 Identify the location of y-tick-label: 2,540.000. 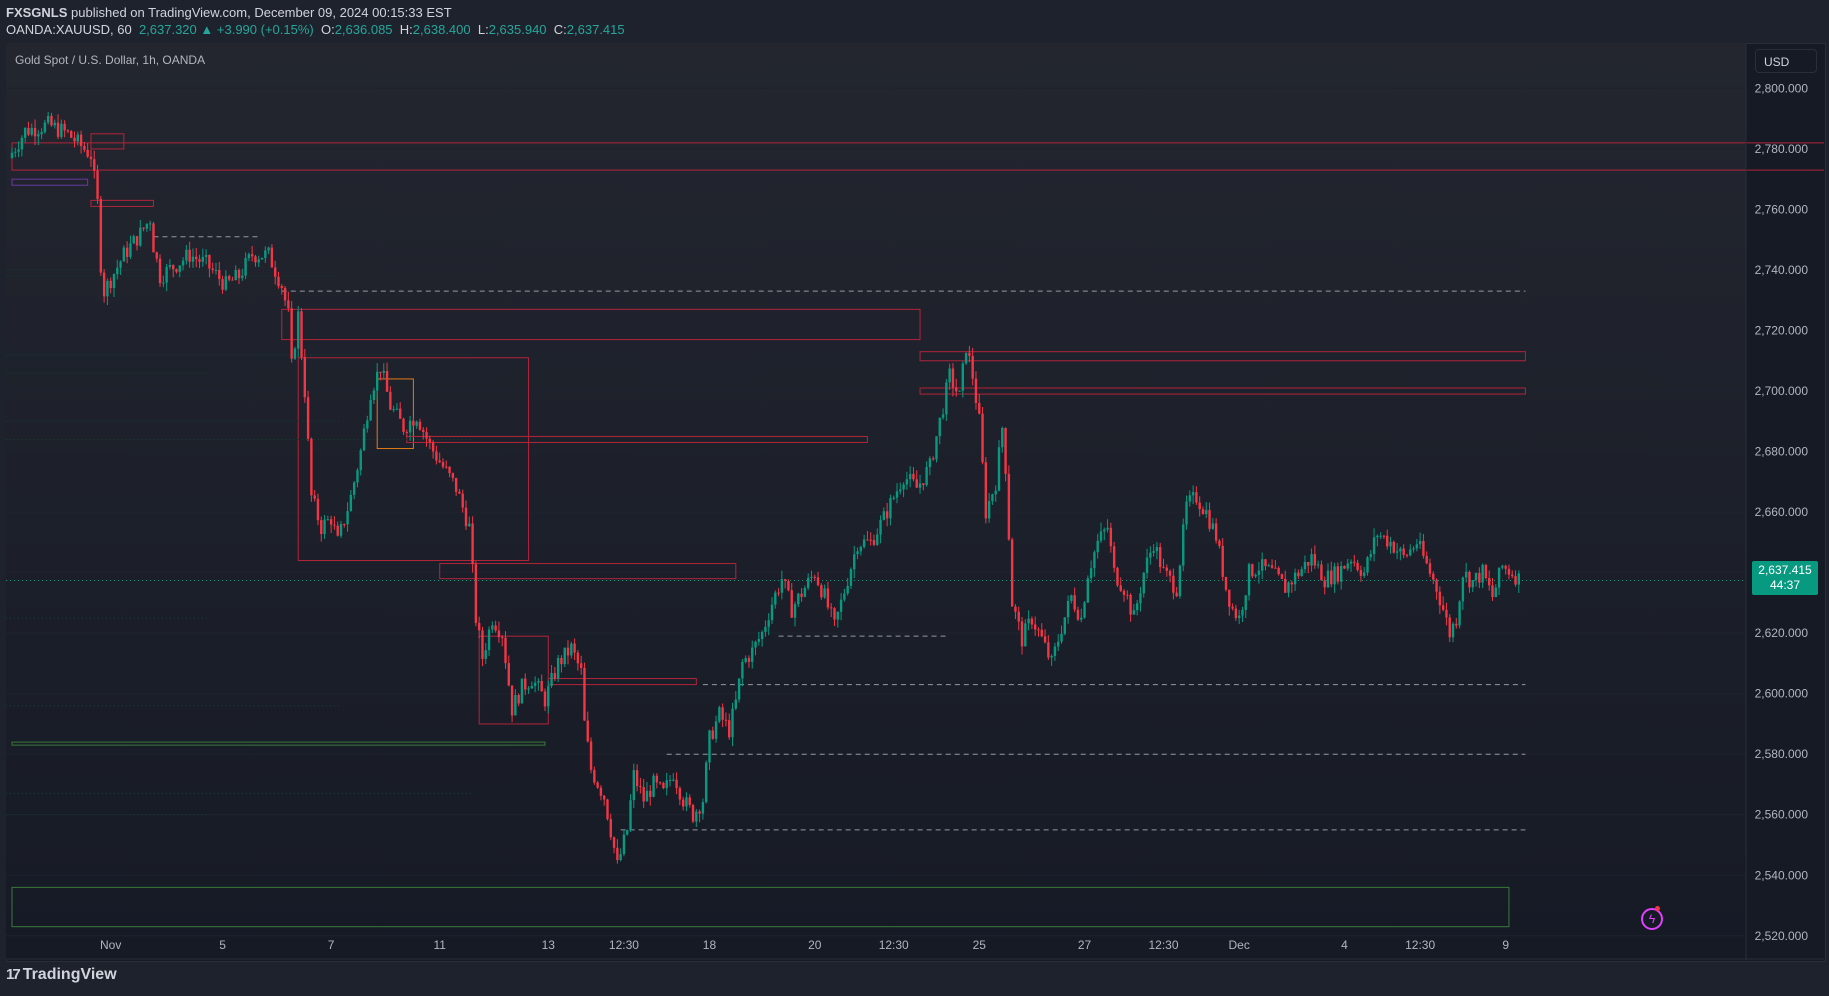
(1782, 875).